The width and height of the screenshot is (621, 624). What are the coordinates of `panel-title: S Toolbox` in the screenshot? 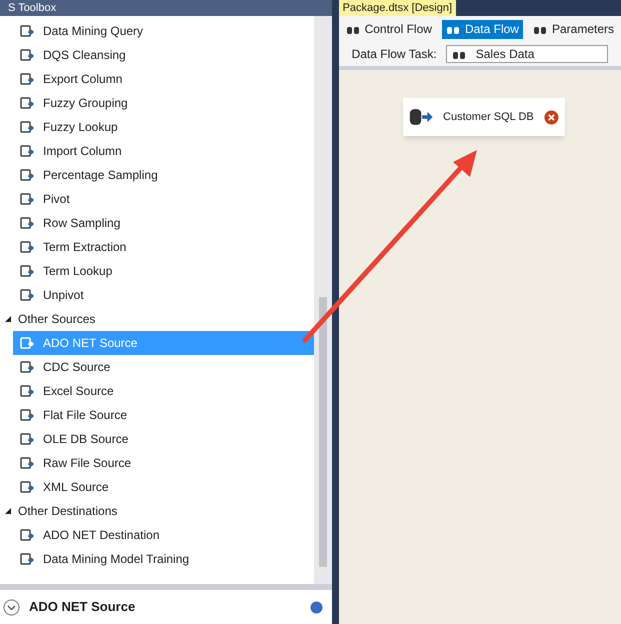 It's located at (32, 8).